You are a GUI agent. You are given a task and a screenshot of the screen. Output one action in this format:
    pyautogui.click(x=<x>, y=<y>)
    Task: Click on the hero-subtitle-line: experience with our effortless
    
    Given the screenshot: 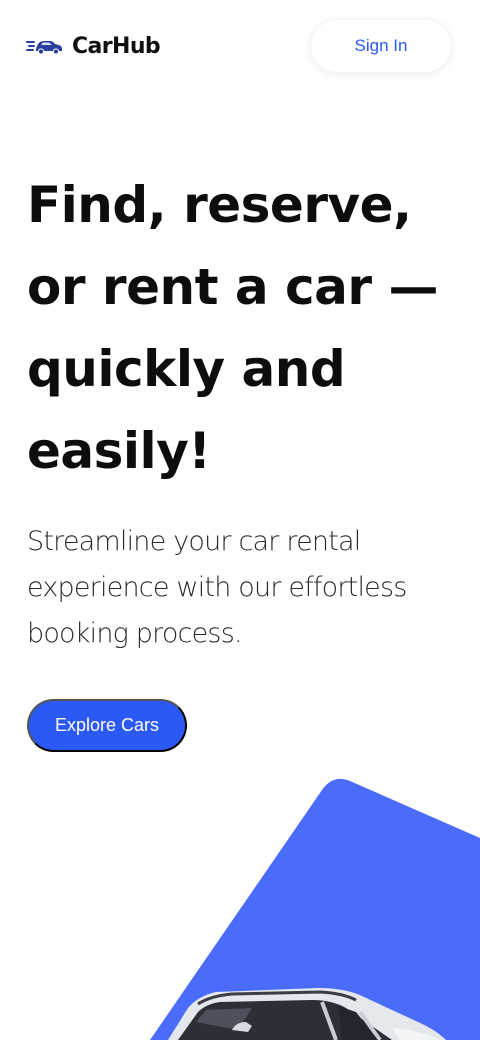 What is the action you would take?
    pyautogui.click(x=217, y=587)
    